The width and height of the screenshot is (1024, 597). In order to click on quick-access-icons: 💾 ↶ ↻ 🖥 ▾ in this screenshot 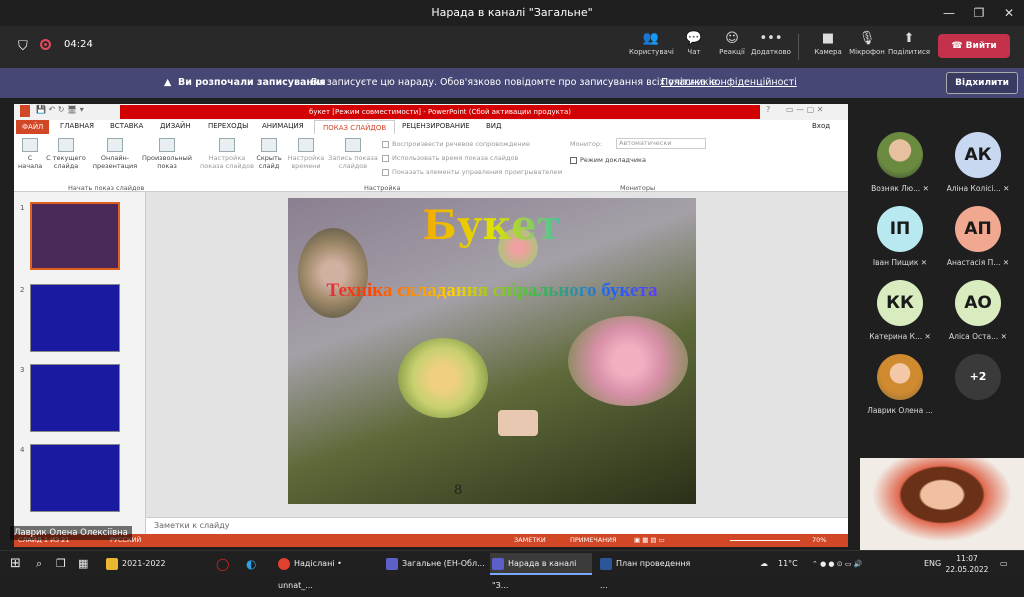, I will do `click(60, 109)`.